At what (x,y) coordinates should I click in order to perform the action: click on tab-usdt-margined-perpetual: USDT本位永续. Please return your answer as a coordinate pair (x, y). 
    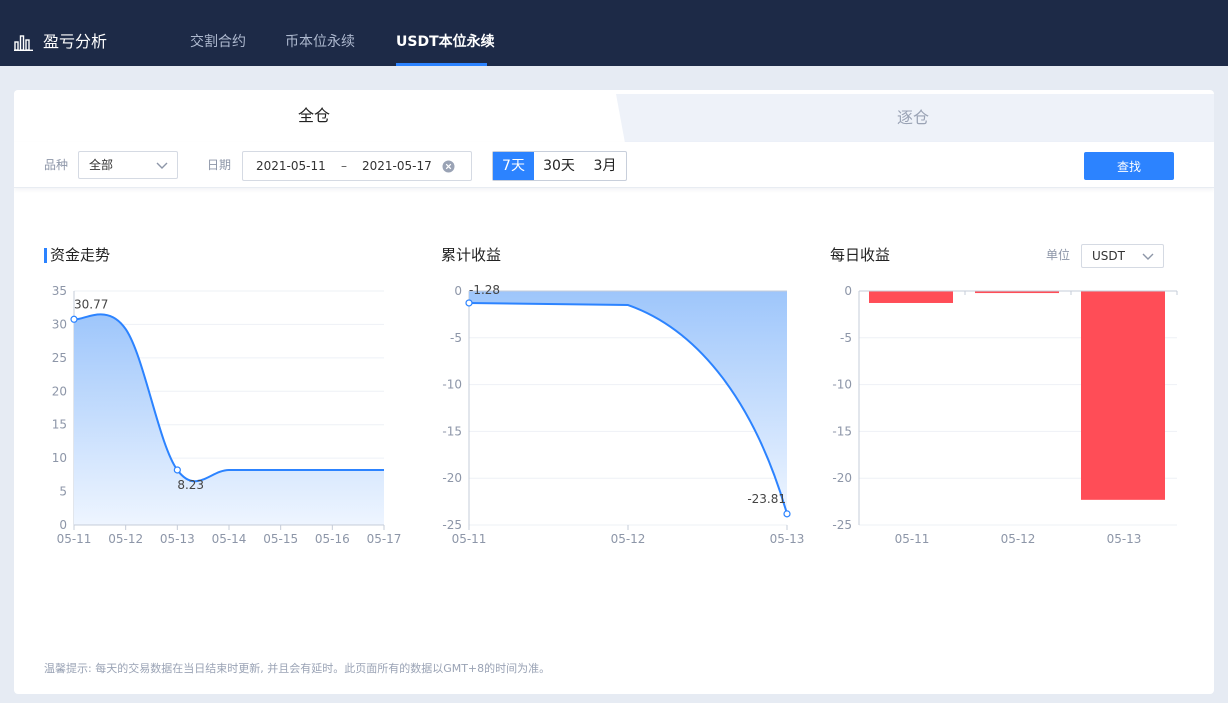
    Looking at the image, I should click on (445, 42).